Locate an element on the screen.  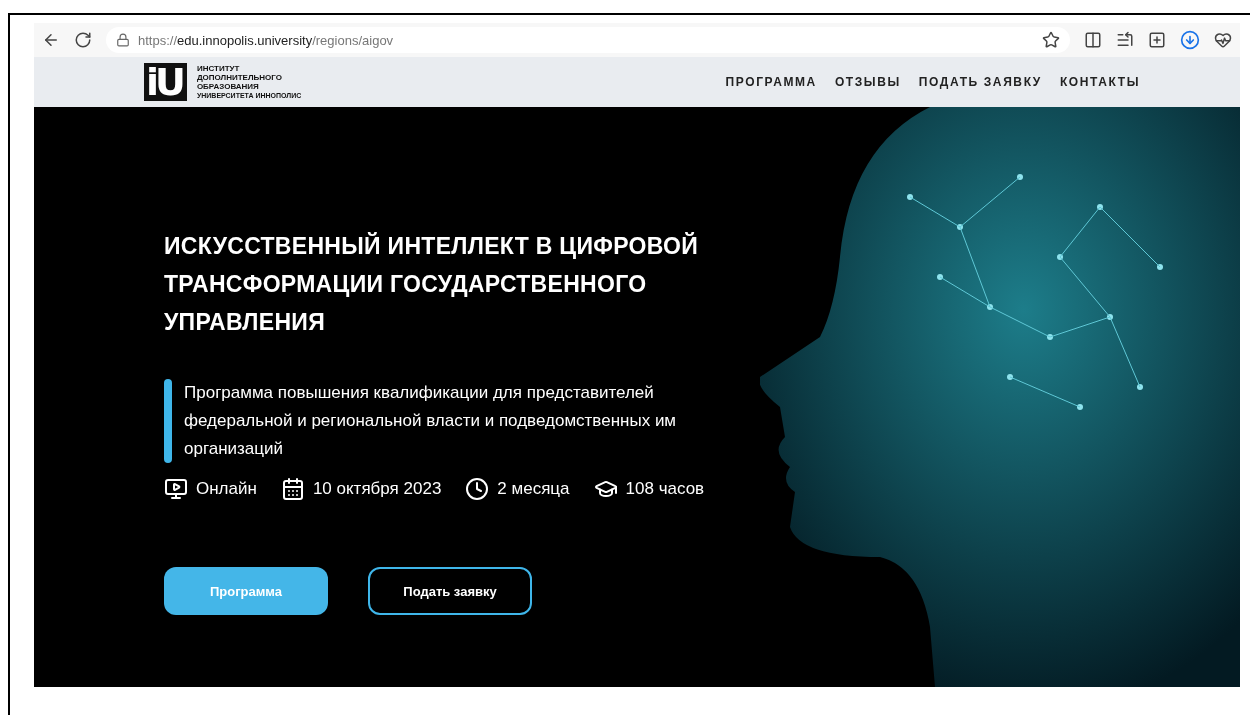
heart-pulse-icon is located at coordinates (1223, 40).